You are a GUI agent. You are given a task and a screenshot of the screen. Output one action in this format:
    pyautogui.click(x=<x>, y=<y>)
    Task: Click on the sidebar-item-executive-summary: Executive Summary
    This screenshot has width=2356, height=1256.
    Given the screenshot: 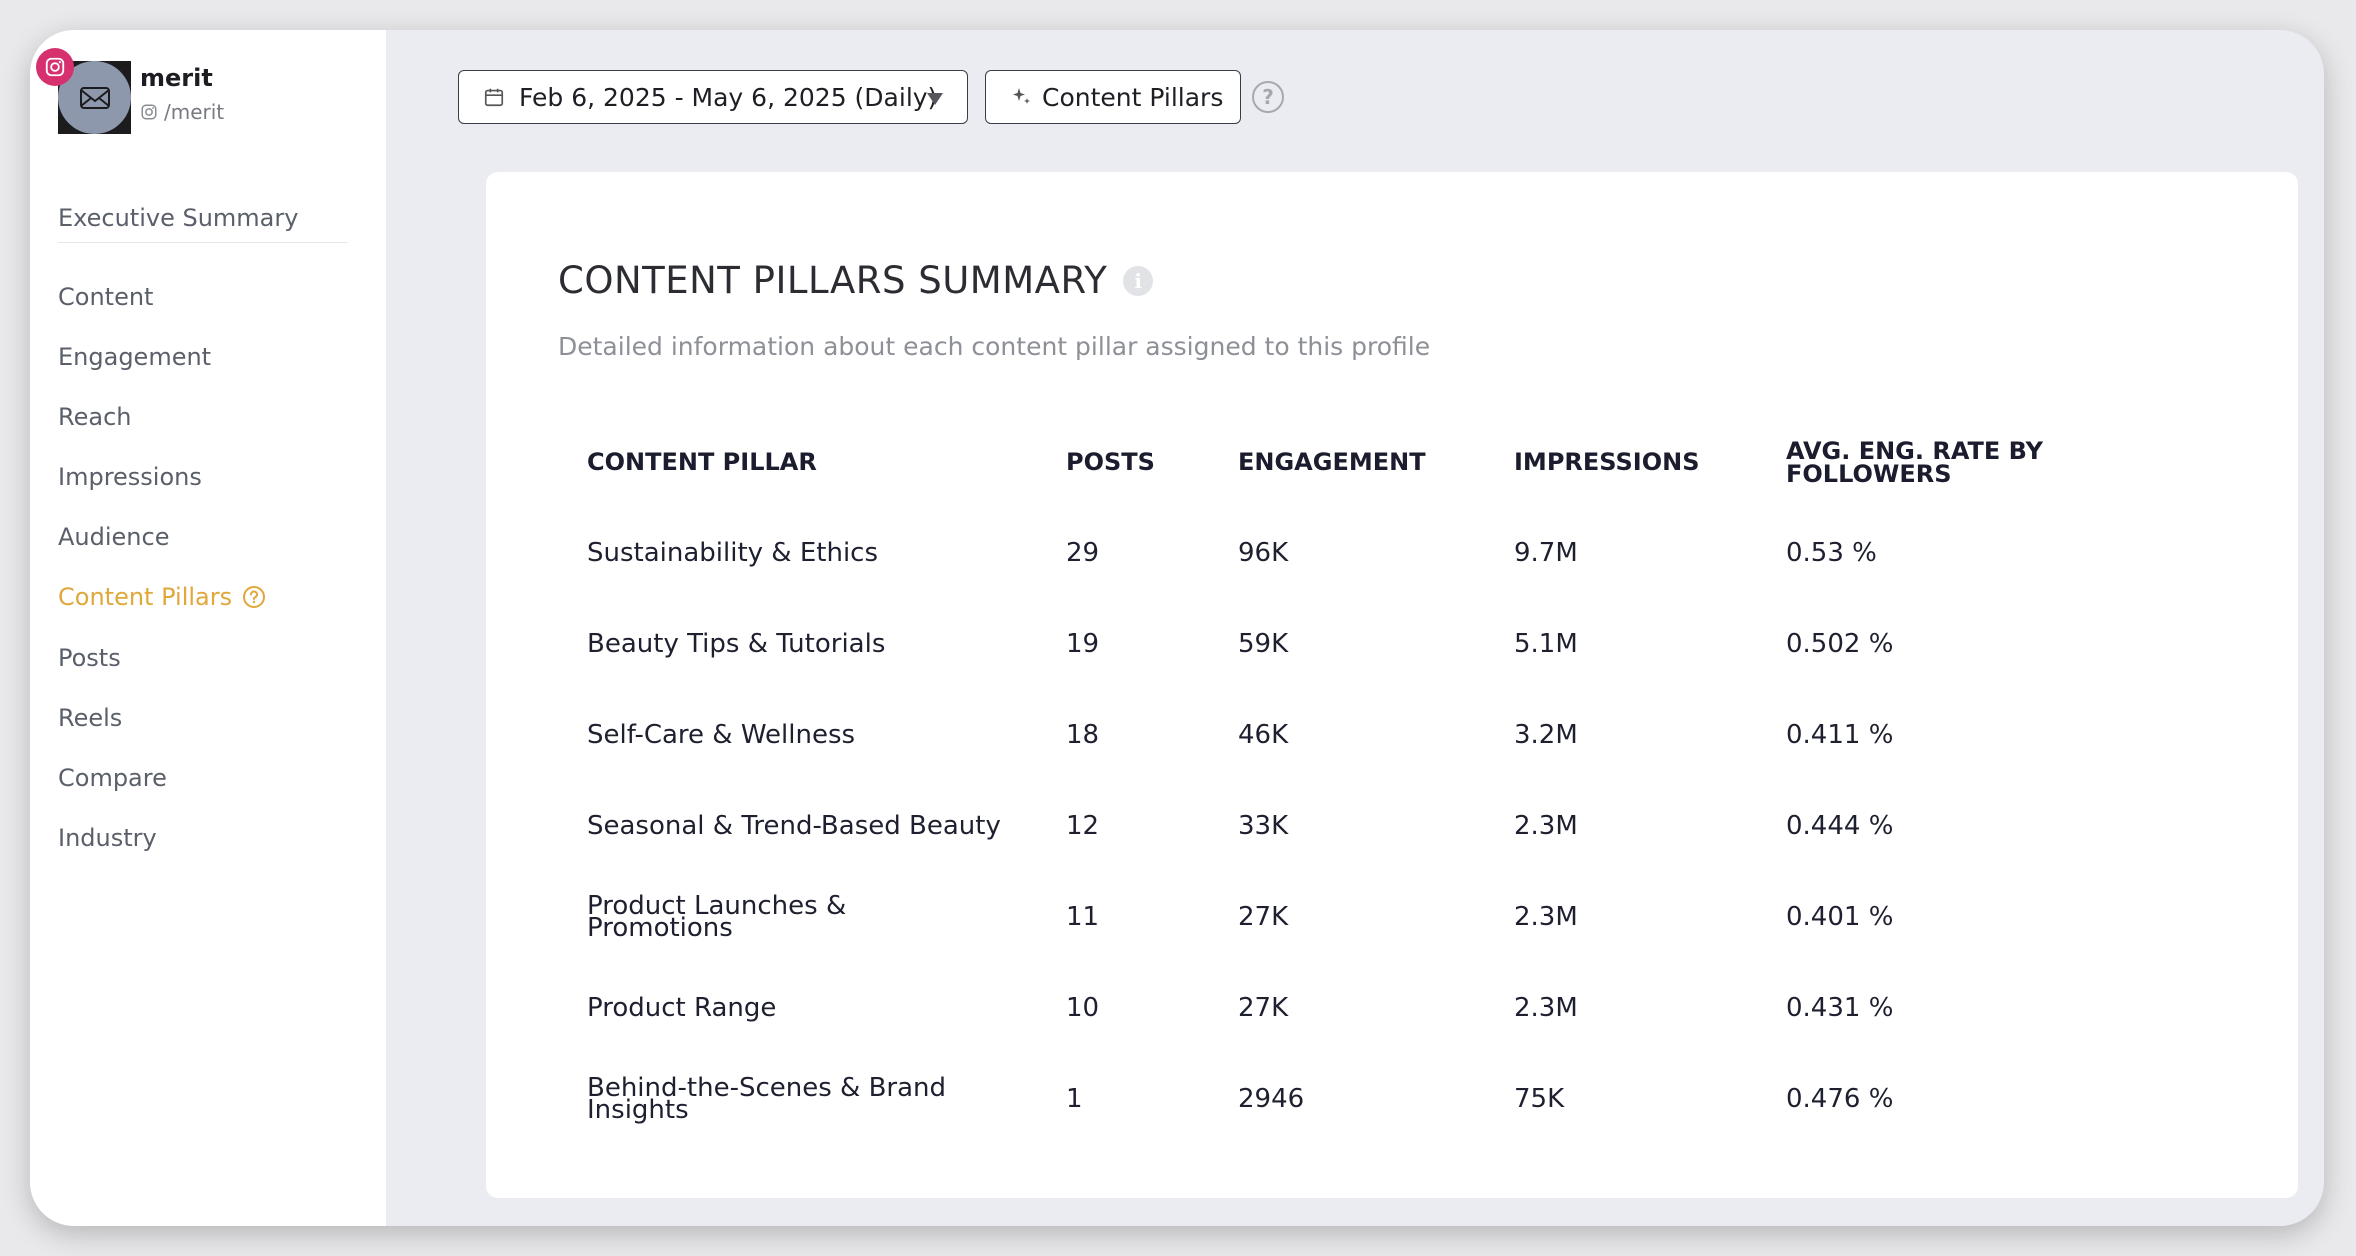 What is the action you would take?
    pyautogui.click(x=178, y=218)
    